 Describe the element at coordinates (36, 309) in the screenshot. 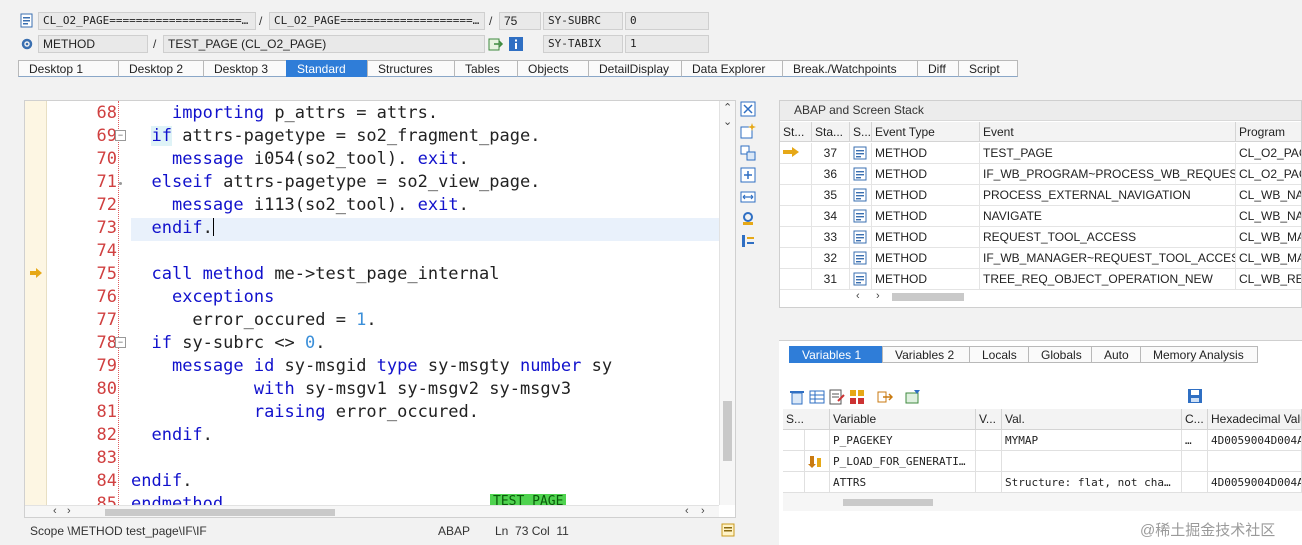

I see `breakpoint-gutter` at that location.